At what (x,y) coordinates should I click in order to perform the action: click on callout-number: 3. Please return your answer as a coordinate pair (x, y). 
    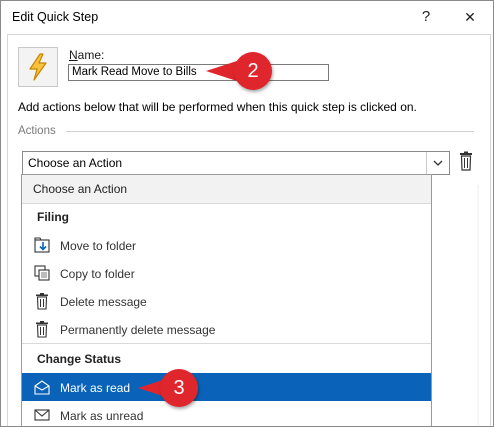
    Looking at the image, I should click on (179, 387).